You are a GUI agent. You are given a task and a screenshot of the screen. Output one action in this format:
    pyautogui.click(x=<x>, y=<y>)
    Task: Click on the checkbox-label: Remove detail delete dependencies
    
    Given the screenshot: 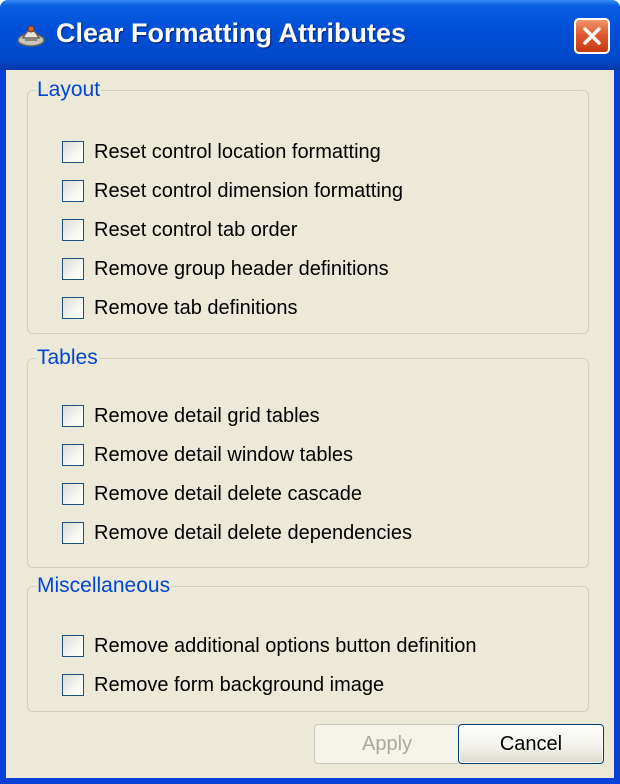 What is the action you would take?
    pyautogui.click(x=253, y=532)
    